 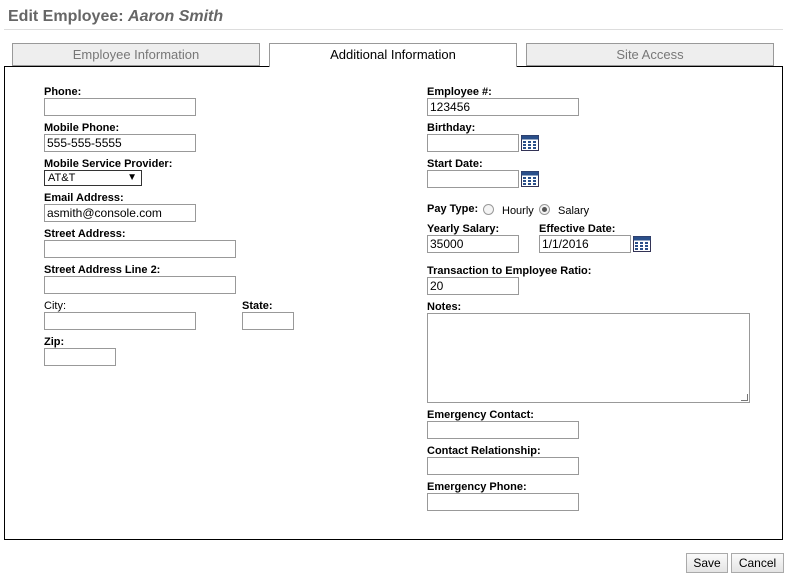 I want to click on yearly-salary-label: Yearly Salary:, so click(x=463, y=229).